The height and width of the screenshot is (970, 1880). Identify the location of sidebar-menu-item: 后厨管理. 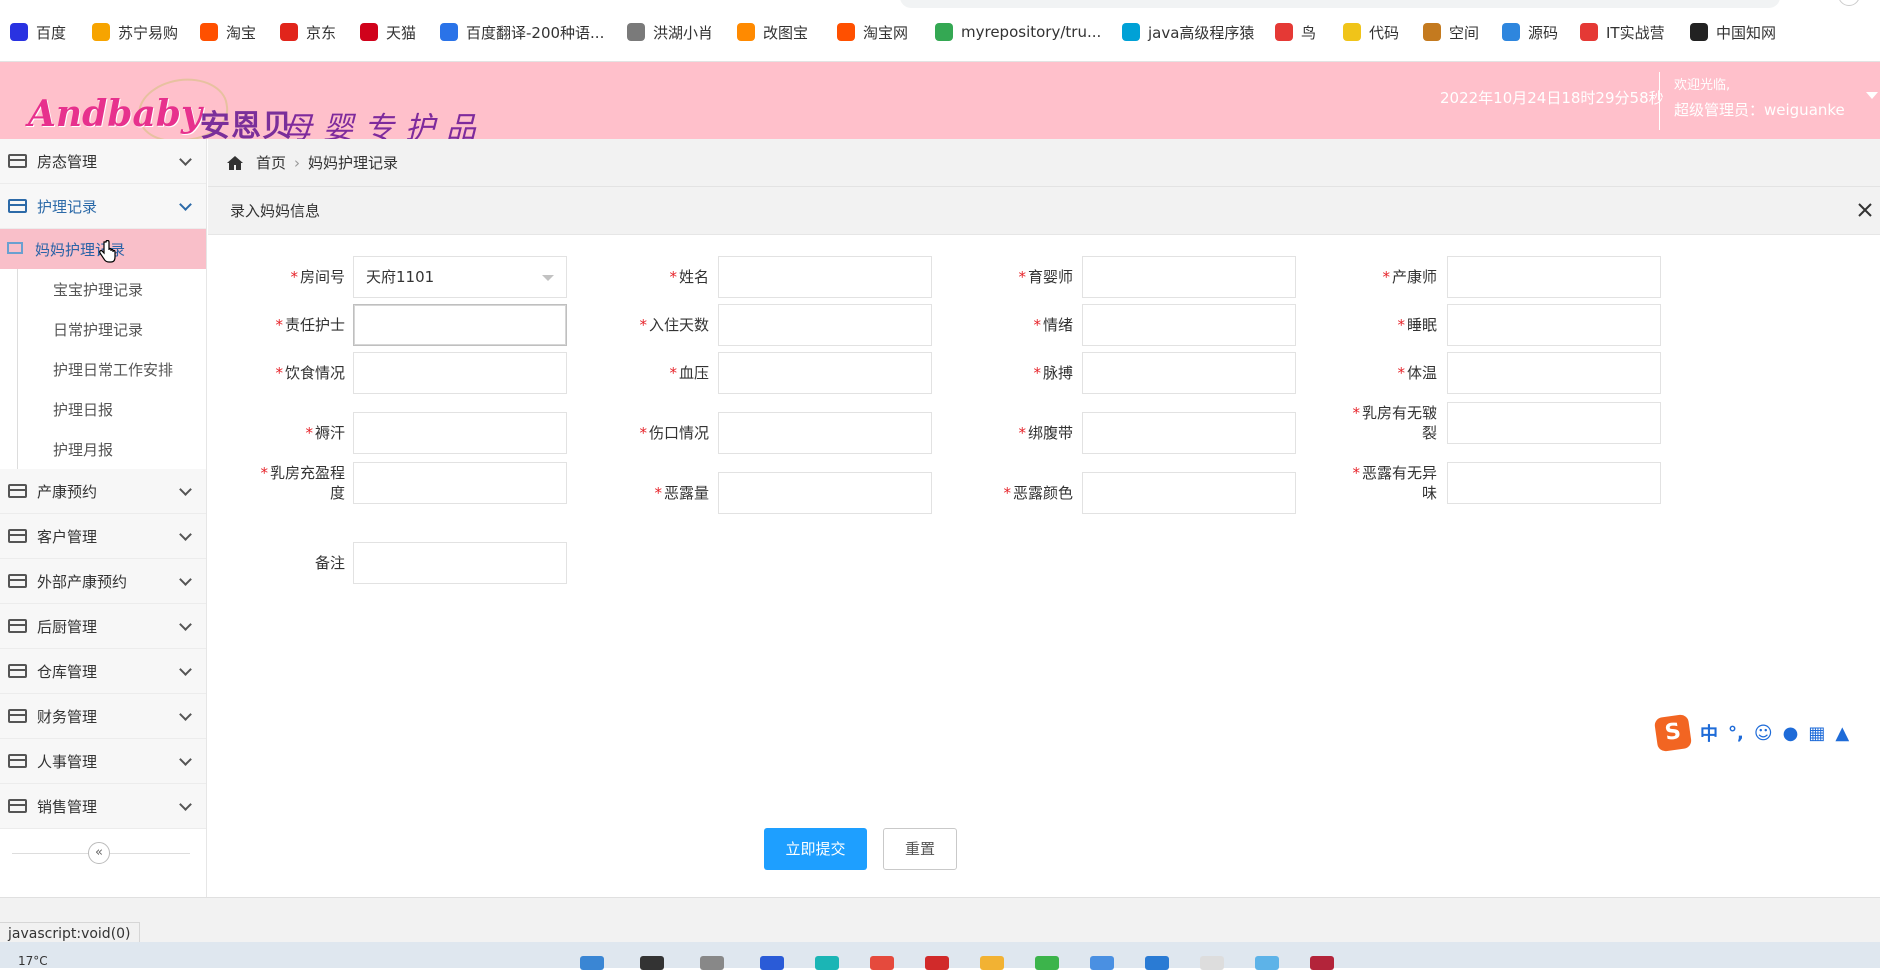
(103, 626).